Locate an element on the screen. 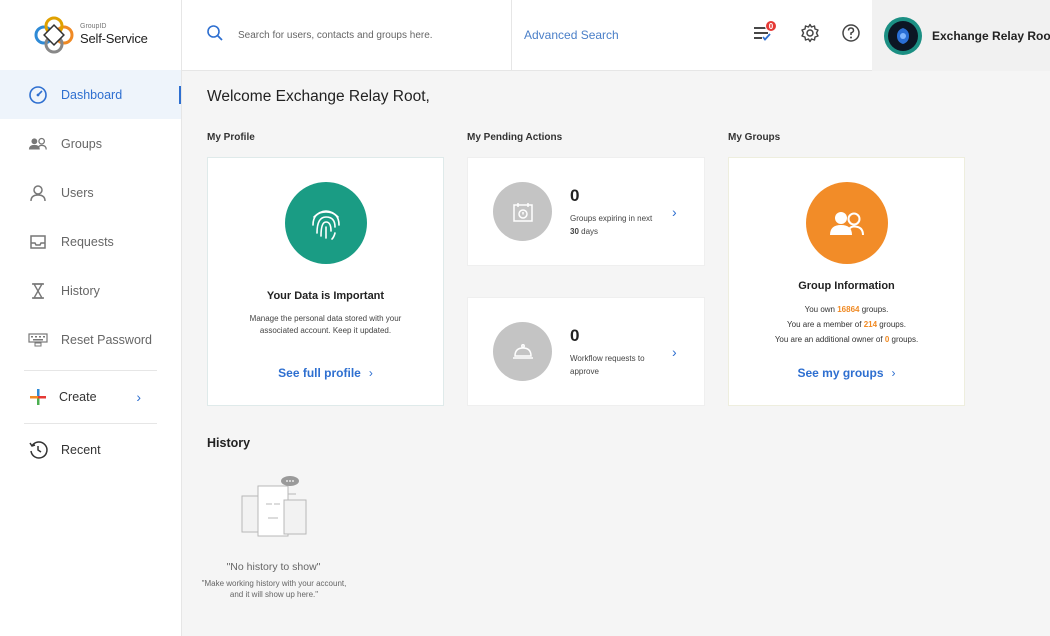  text: You own is located at coordinates (821, 309).